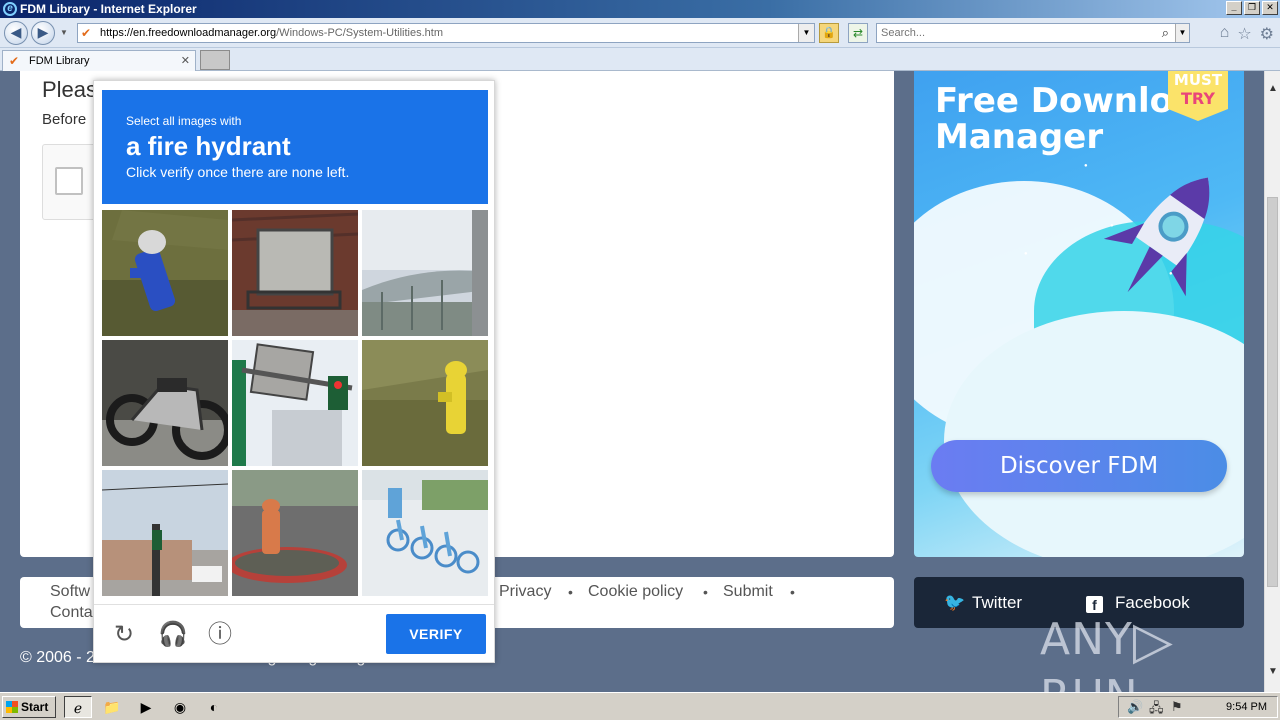 The image size is (1280, 720). What do you see at coordinates (16, 33) in the screenshot?
I see `back-button: ◀` at bounding box center [16, 33].